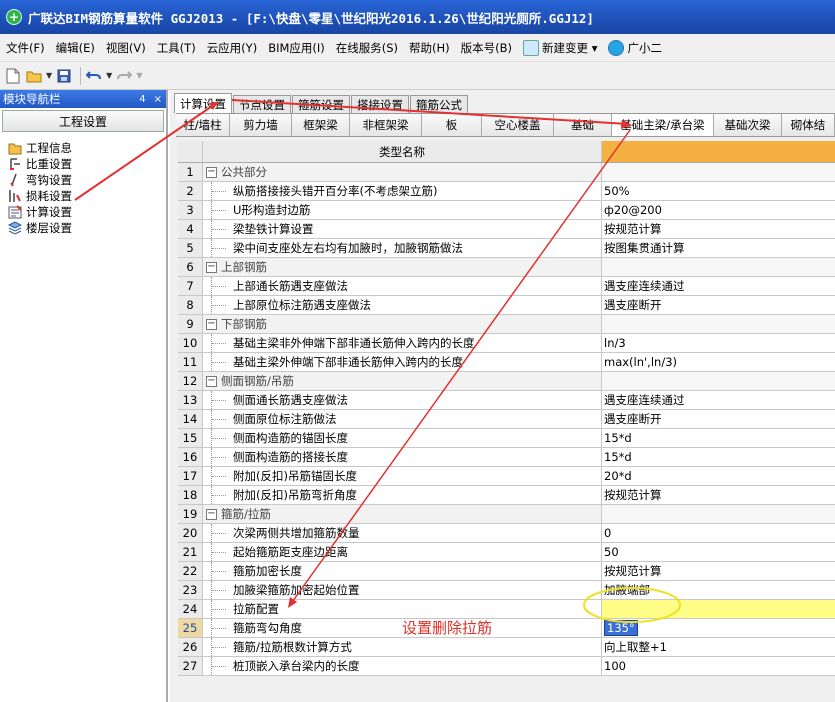 The height and width of the screenshot is (702, 835). What do you see at coordinates (718, 248) in the screenshot?
I see `row-value: 按图集贯通计算` at bounding box center [718, 248].